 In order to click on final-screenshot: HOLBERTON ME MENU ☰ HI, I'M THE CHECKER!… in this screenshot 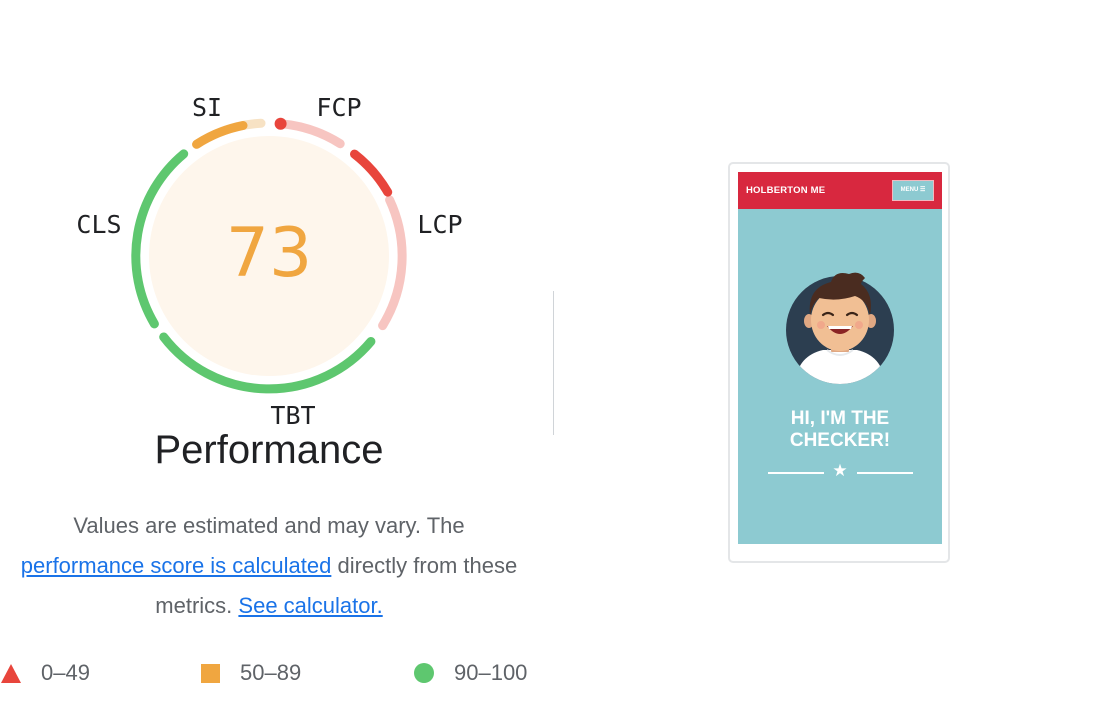, I will do `click(839, 362)`.